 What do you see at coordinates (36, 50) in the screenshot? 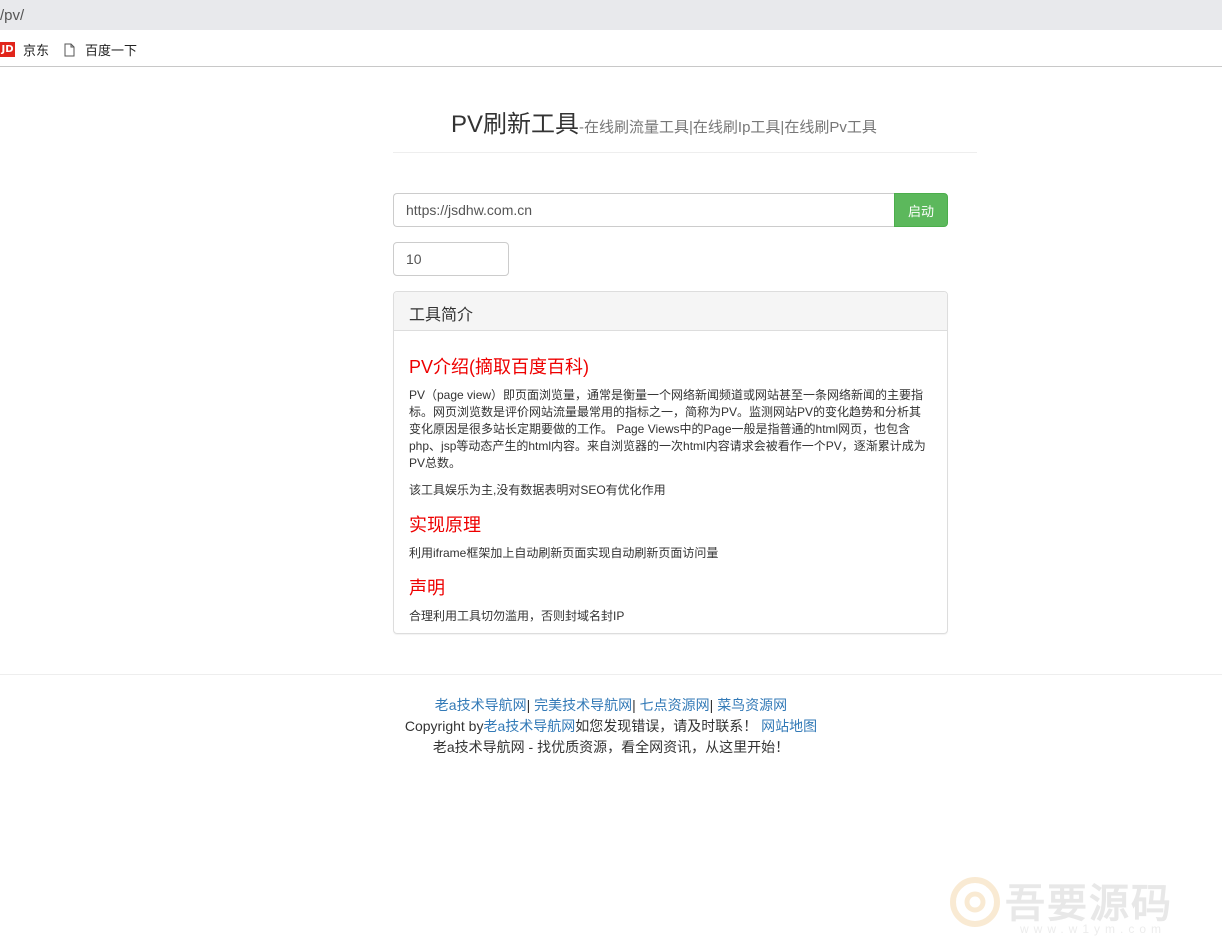
I see `bookmark-label: 京东` at bounding box center [36, 50].